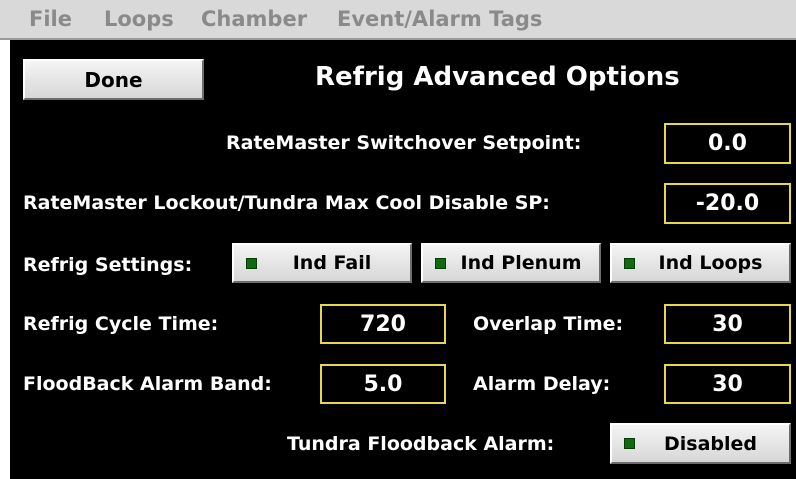 The height and width of the screenshot is (479, 796). I want to click on ind-loops-led-icon, so click(629, 263).